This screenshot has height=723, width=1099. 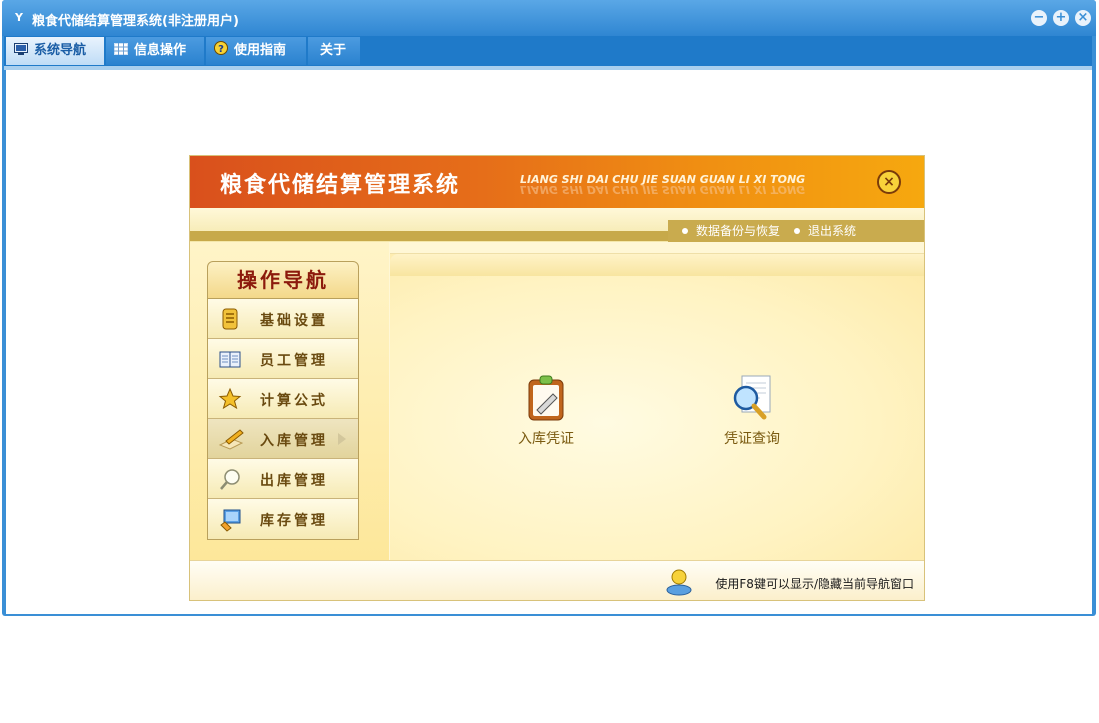 What do you see at coordinates (557, 580) in the screenshot?
I see `status-footer: 使用F8键可以显示/隐藏当前导航窗口` at bounding box center [557, 580].